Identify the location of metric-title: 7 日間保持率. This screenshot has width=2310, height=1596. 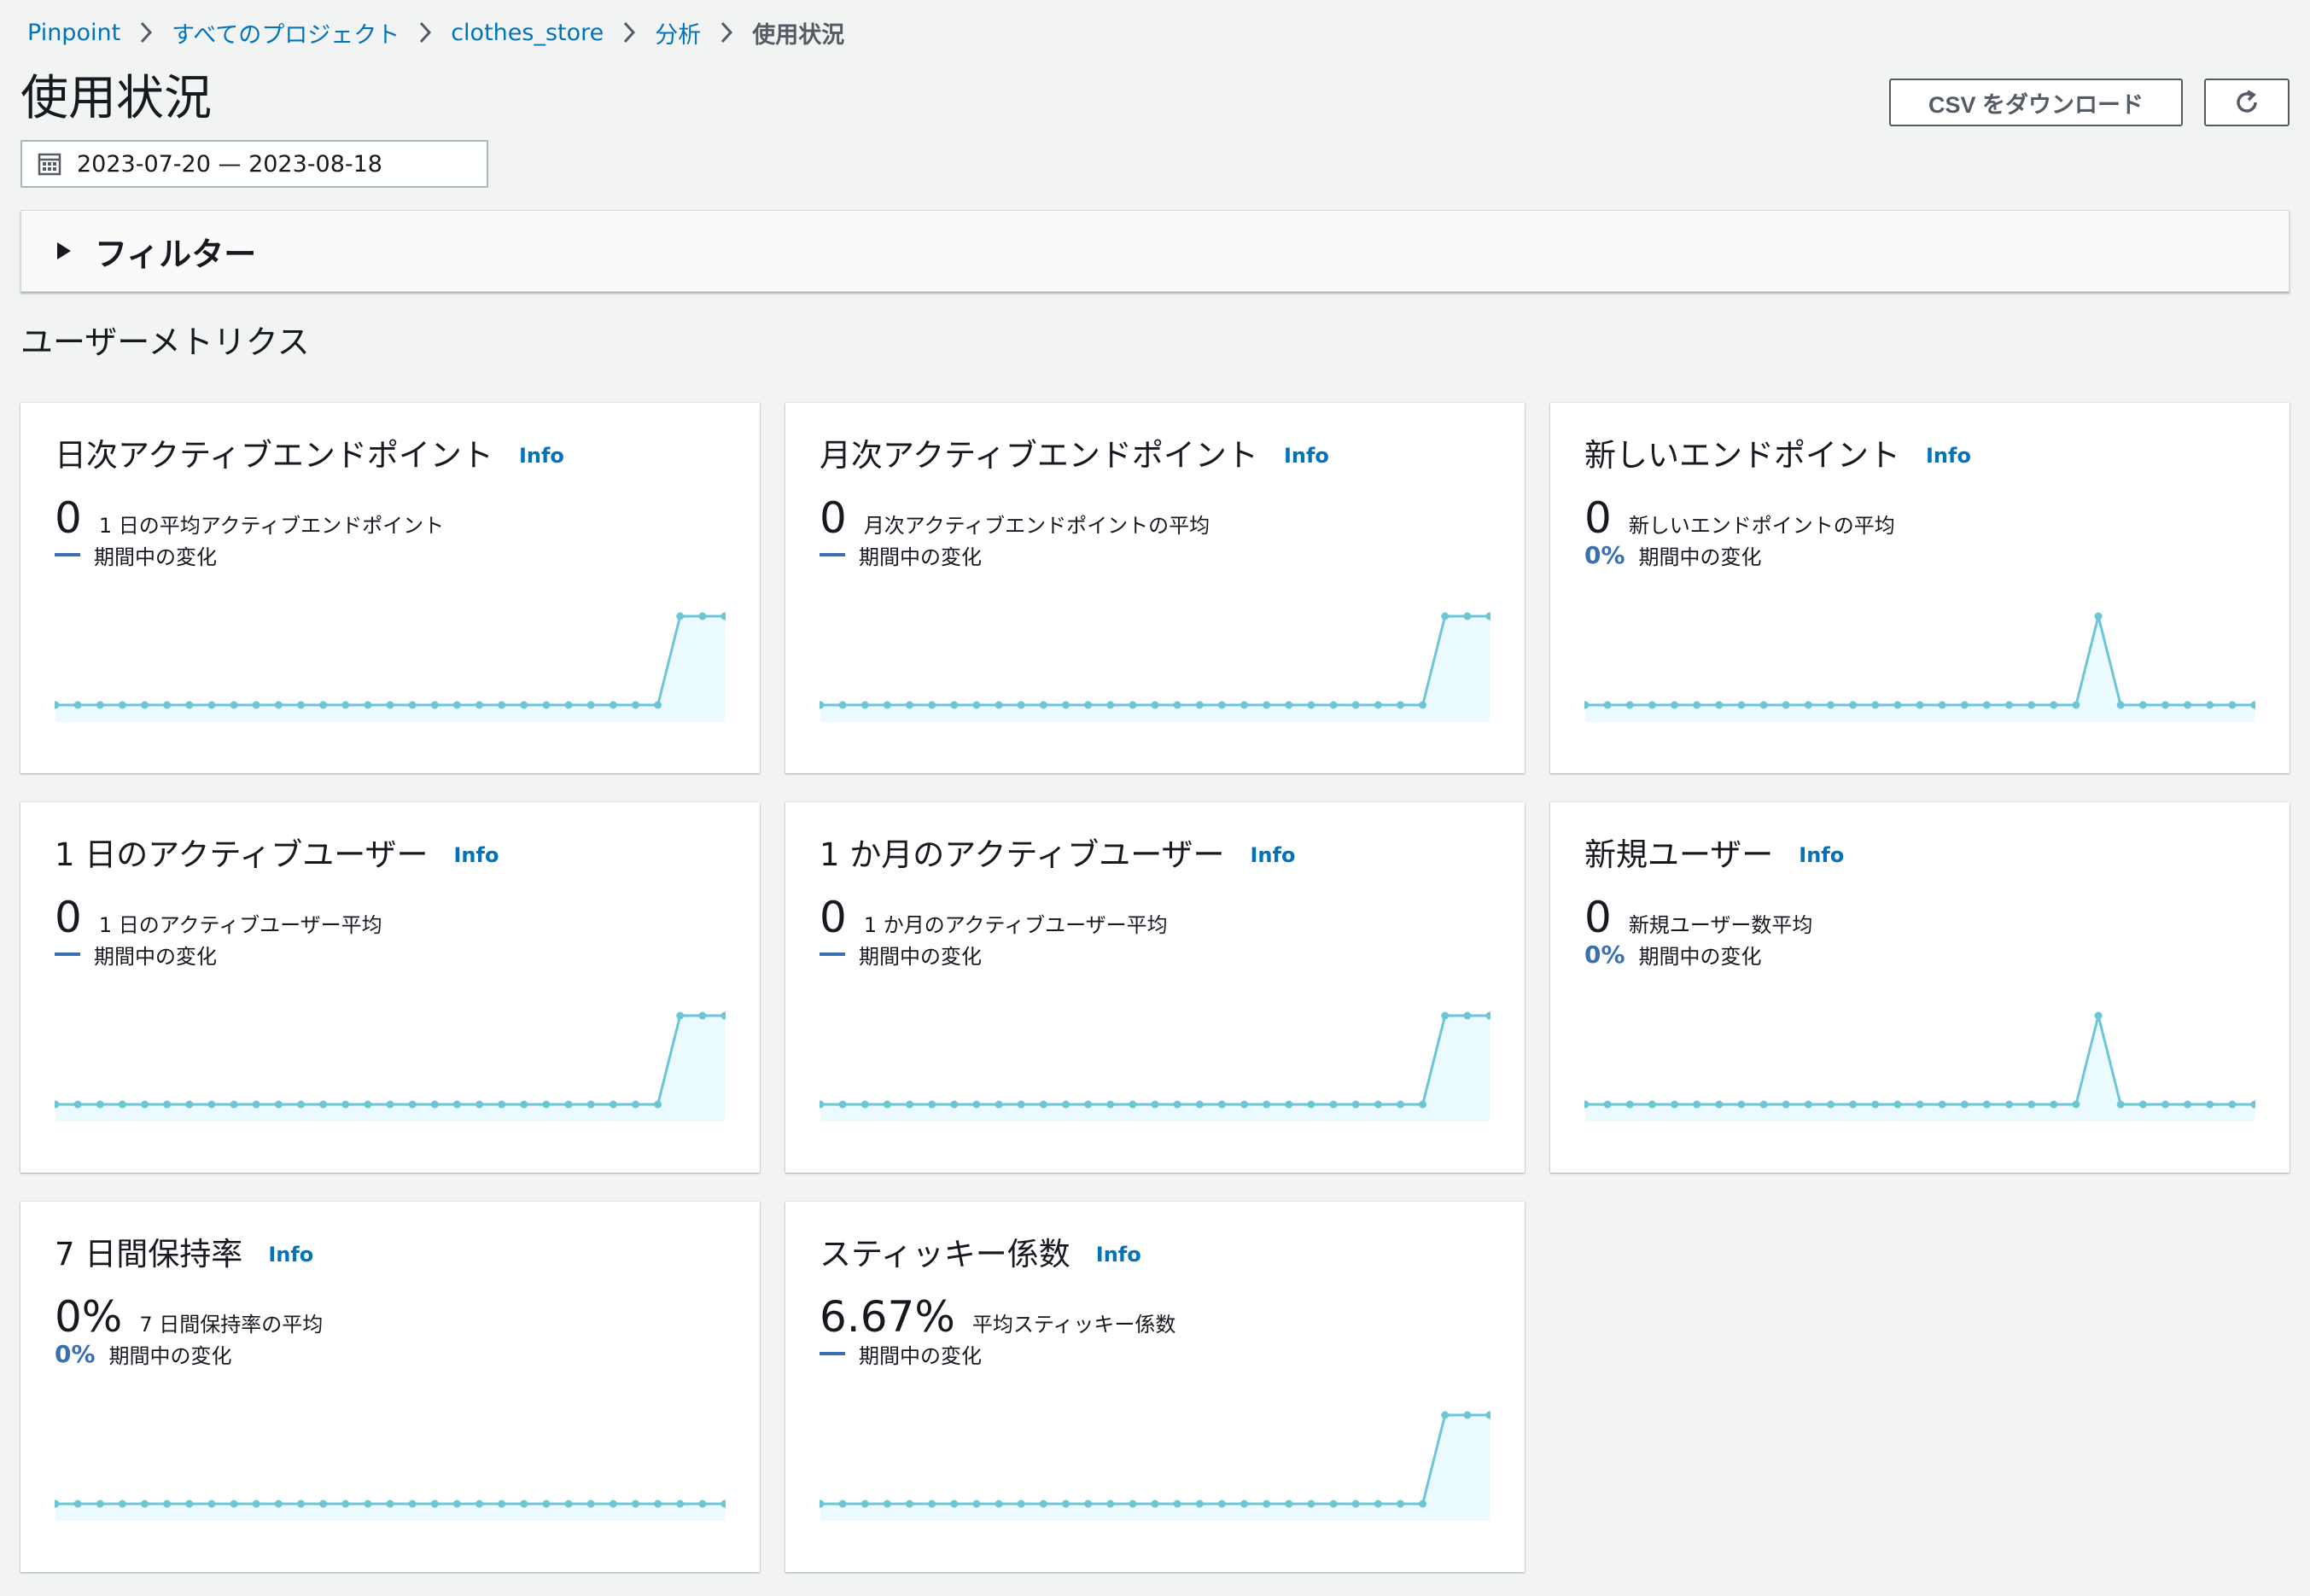
(149, 1254).